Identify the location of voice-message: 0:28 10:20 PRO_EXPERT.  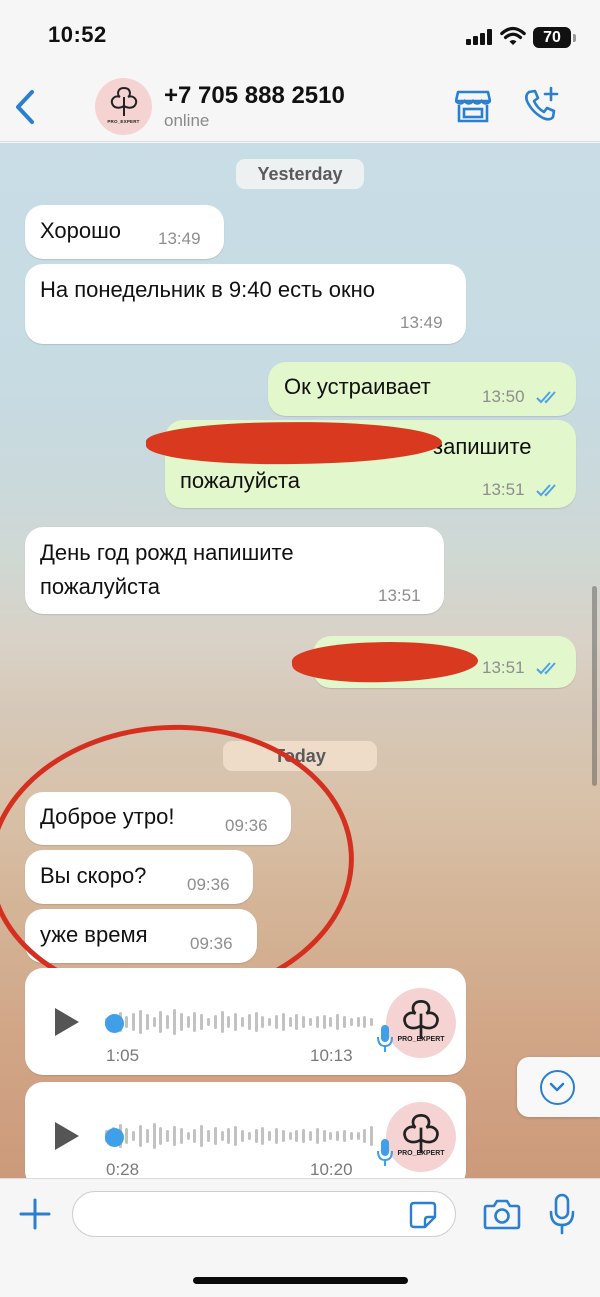
(245, 1130).